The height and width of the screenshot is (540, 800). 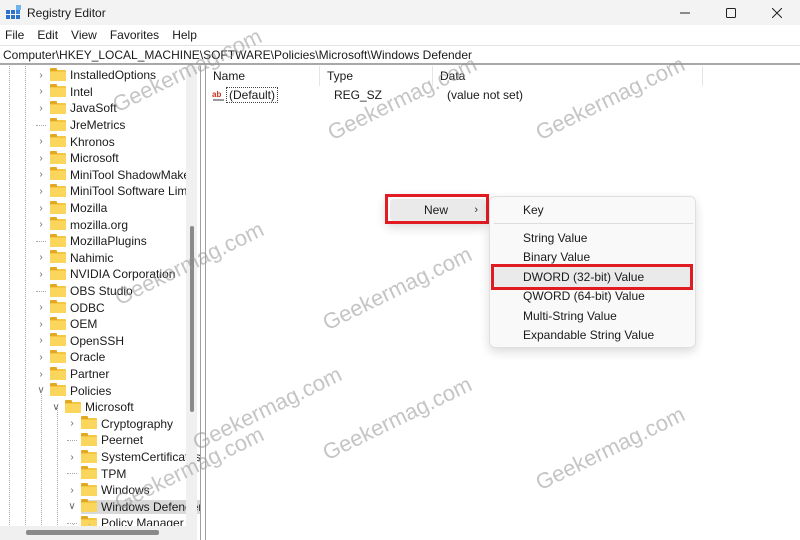 What do you see at coordinates (140, 456) in the screenshot?
I see `tree-item-content: SystemCertificates` at bounding box center [140, 456].